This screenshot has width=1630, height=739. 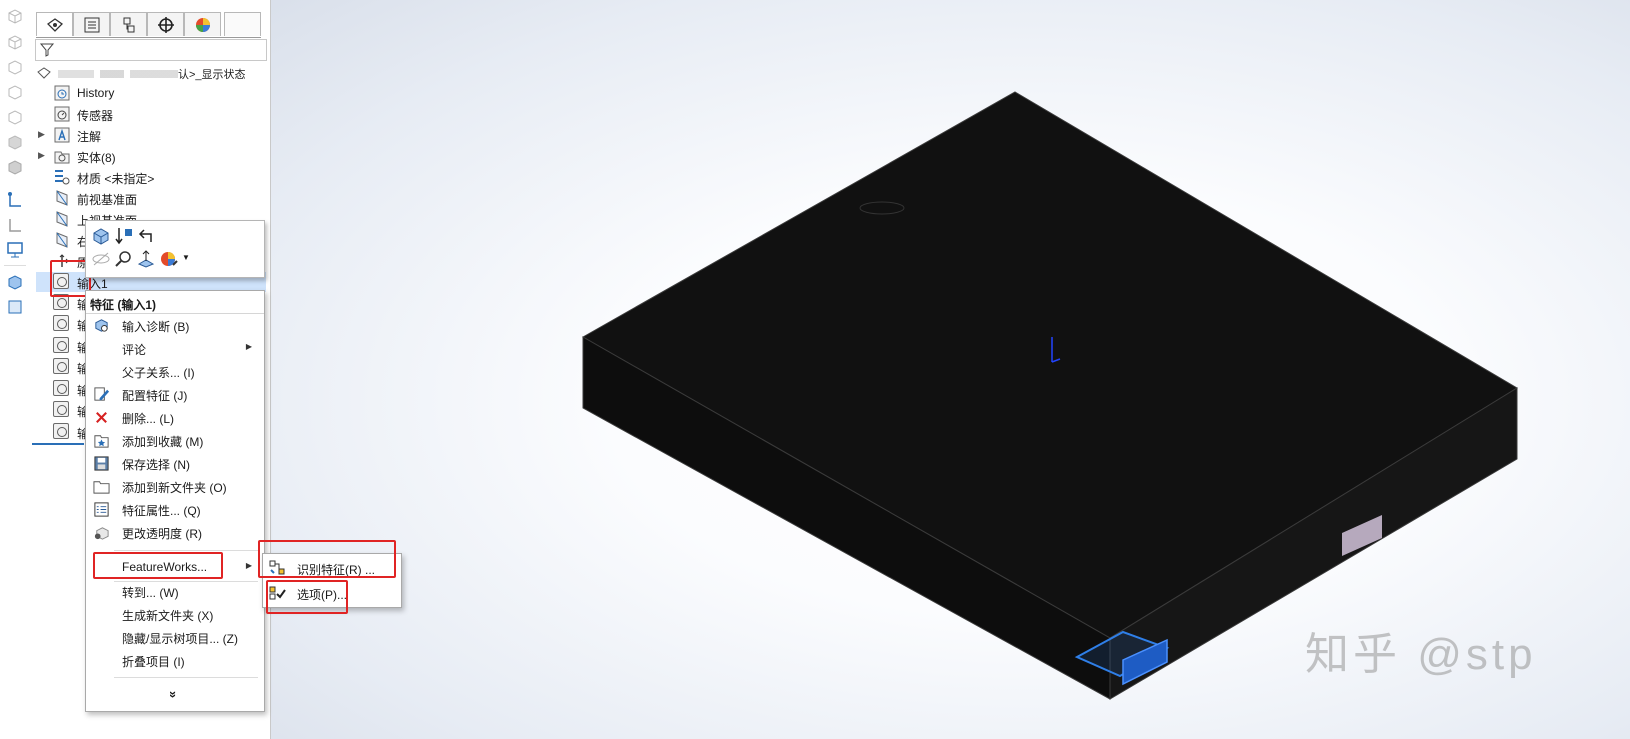 I want to click on tab-feature-manager, so click(x=54, y=24).